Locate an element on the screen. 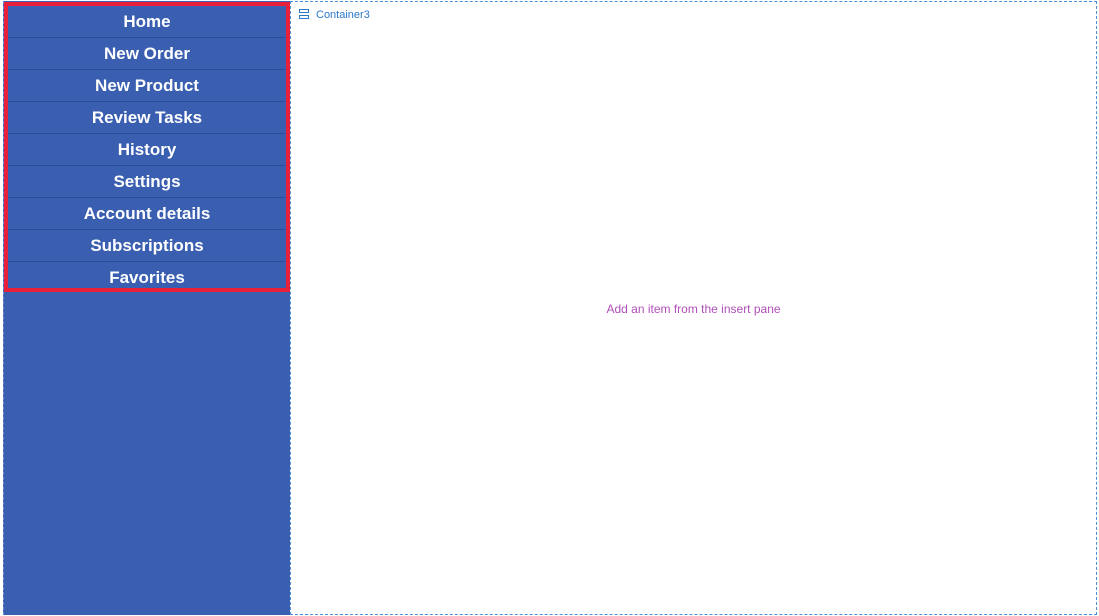 This screenshot has height=616, width=1099. nav-item-favorites: Favorites is located at coordinates (147, 278).